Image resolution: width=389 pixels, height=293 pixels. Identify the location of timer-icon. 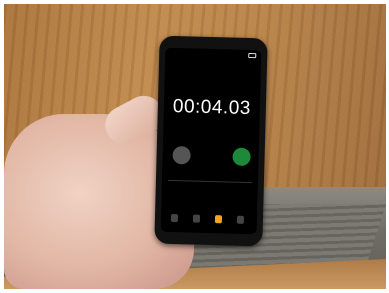
(240, 219).